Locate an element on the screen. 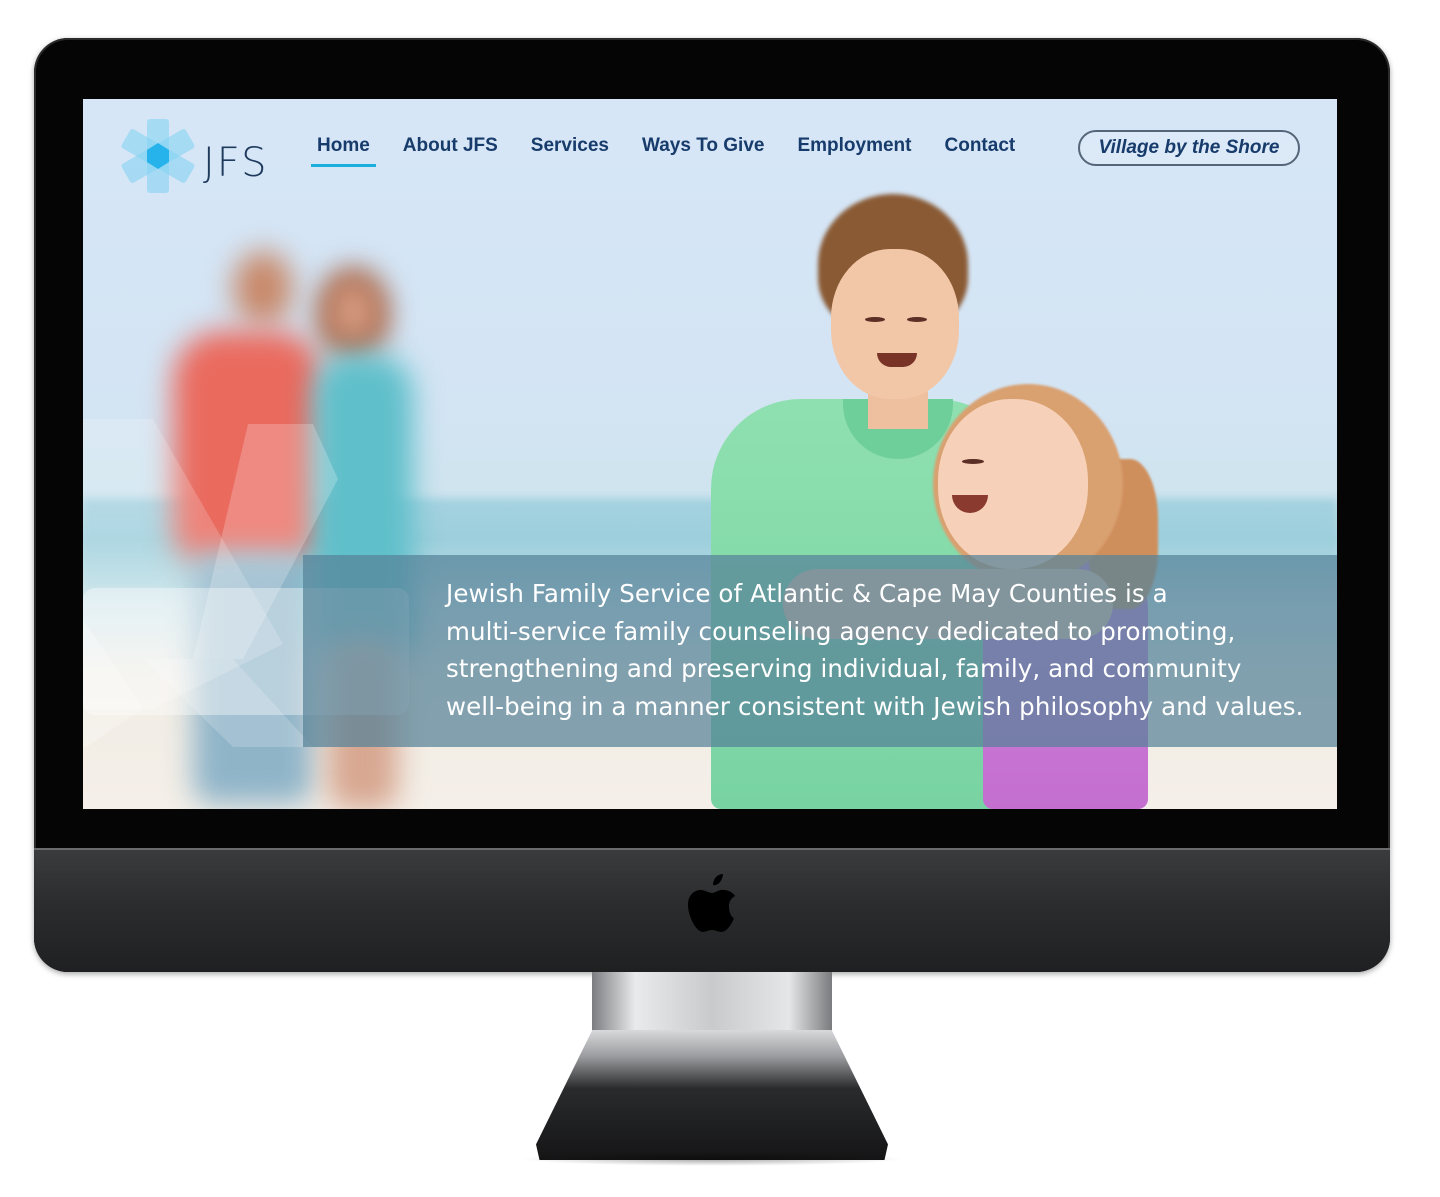 This screenshot has width=1440, height=1197. monitor-stand-base is located at coordinates (712, 1095).